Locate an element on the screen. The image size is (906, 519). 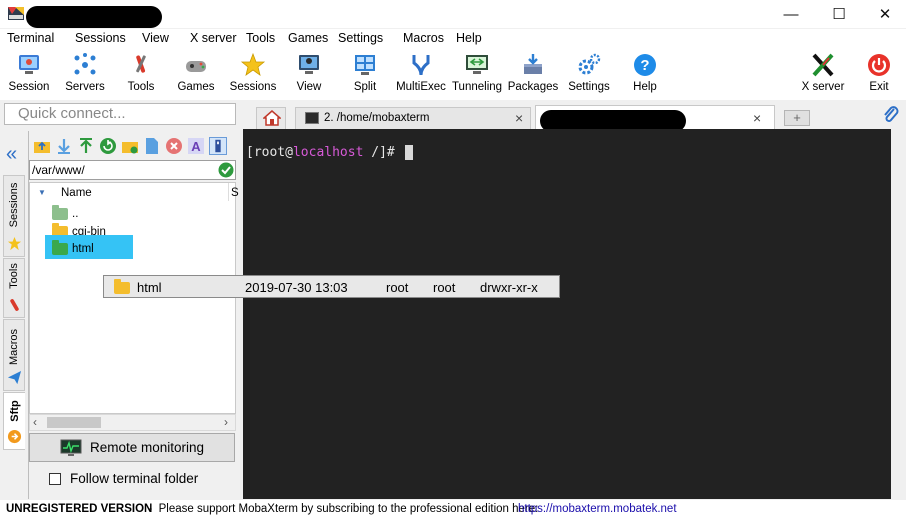
rename-icon: A is located at coordinates (196, 146).